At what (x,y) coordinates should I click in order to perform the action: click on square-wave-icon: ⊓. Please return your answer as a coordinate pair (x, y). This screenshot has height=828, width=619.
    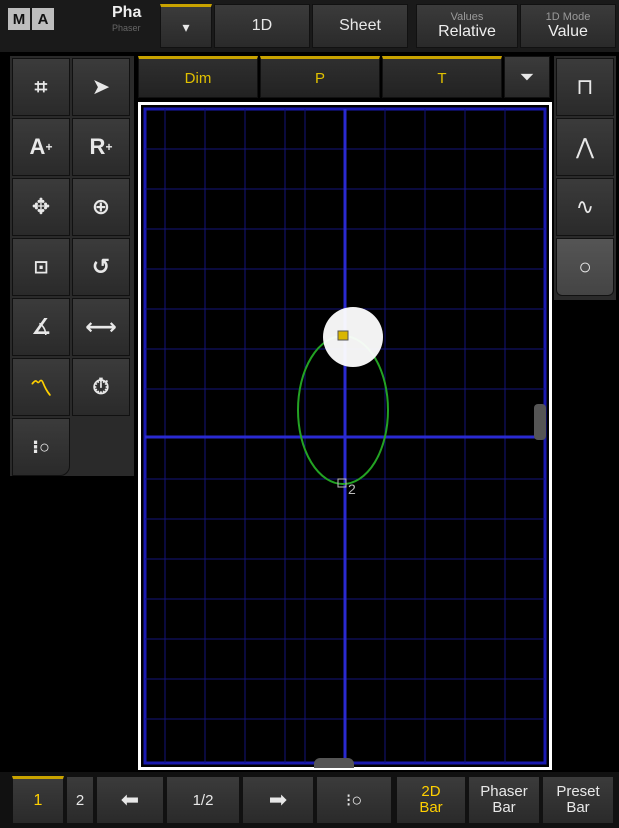
    Looking at the image, I should click on (585, 86).